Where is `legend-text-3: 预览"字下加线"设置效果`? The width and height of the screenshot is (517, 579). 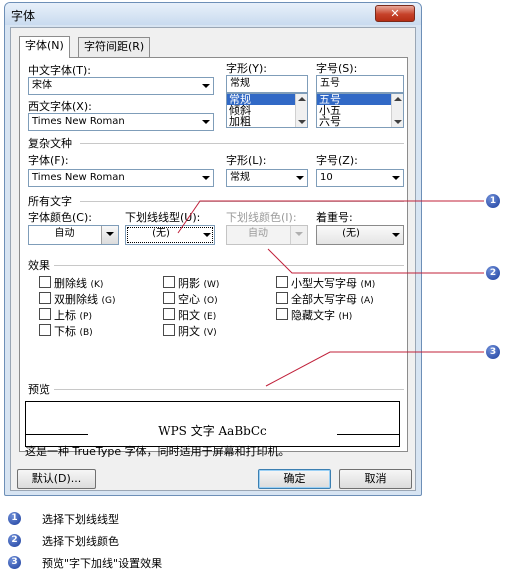 legend-text-3: 预览"字下加线"设置效果 is located at coordinates (102, 563).